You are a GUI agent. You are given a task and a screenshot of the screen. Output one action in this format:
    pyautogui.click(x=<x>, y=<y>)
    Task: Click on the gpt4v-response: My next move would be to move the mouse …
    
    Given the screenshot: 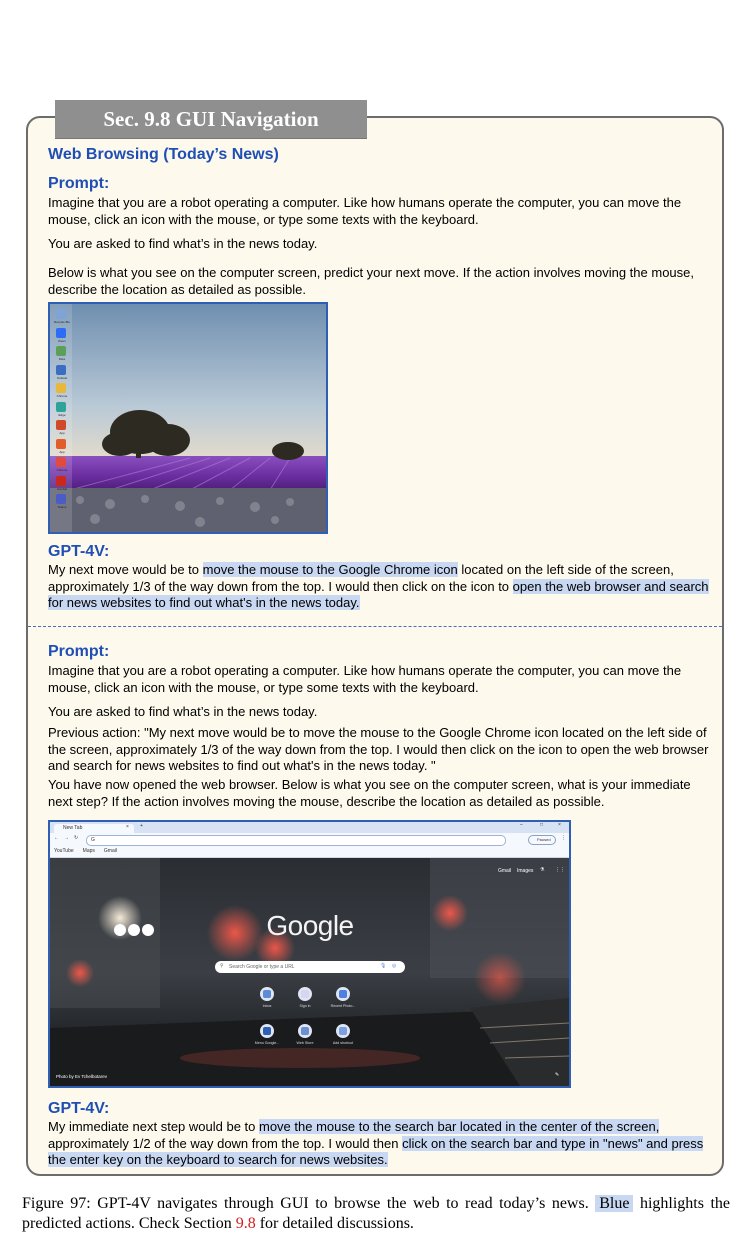 What is the action you would take?
    pyautogui.click(x=382, y=587)
    